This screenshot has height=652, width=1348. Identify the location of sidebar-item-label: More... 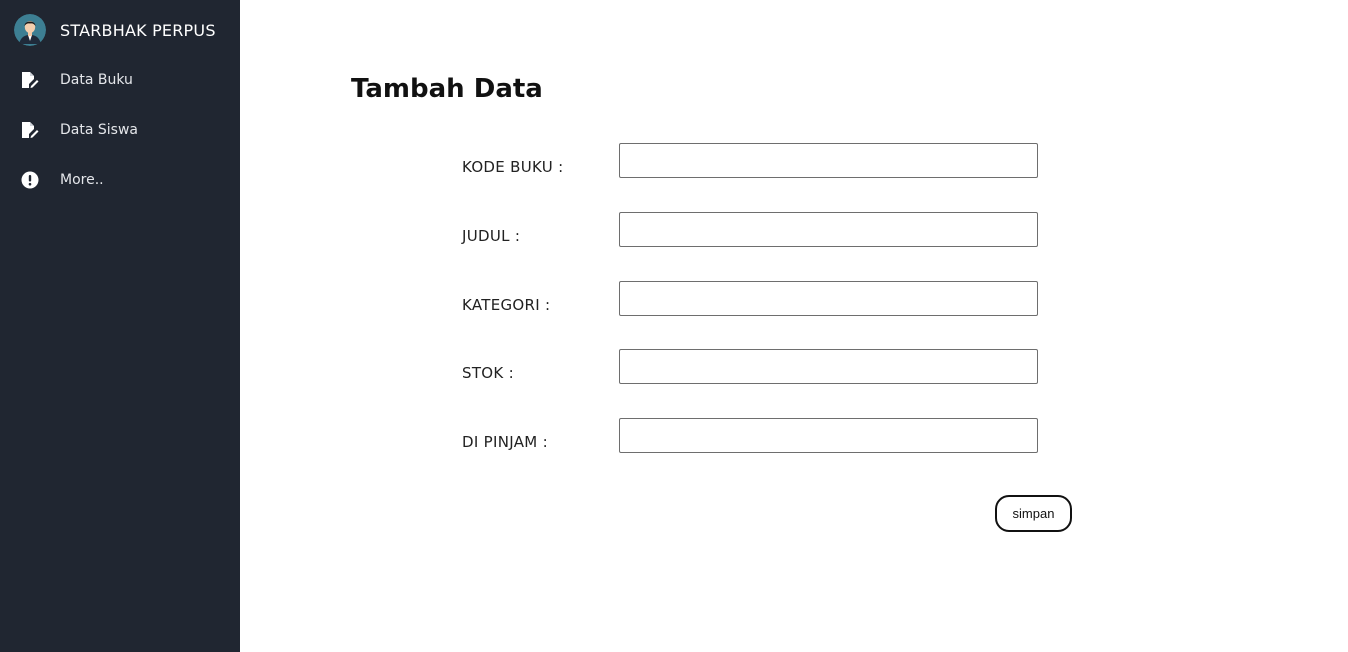
(82, 180).